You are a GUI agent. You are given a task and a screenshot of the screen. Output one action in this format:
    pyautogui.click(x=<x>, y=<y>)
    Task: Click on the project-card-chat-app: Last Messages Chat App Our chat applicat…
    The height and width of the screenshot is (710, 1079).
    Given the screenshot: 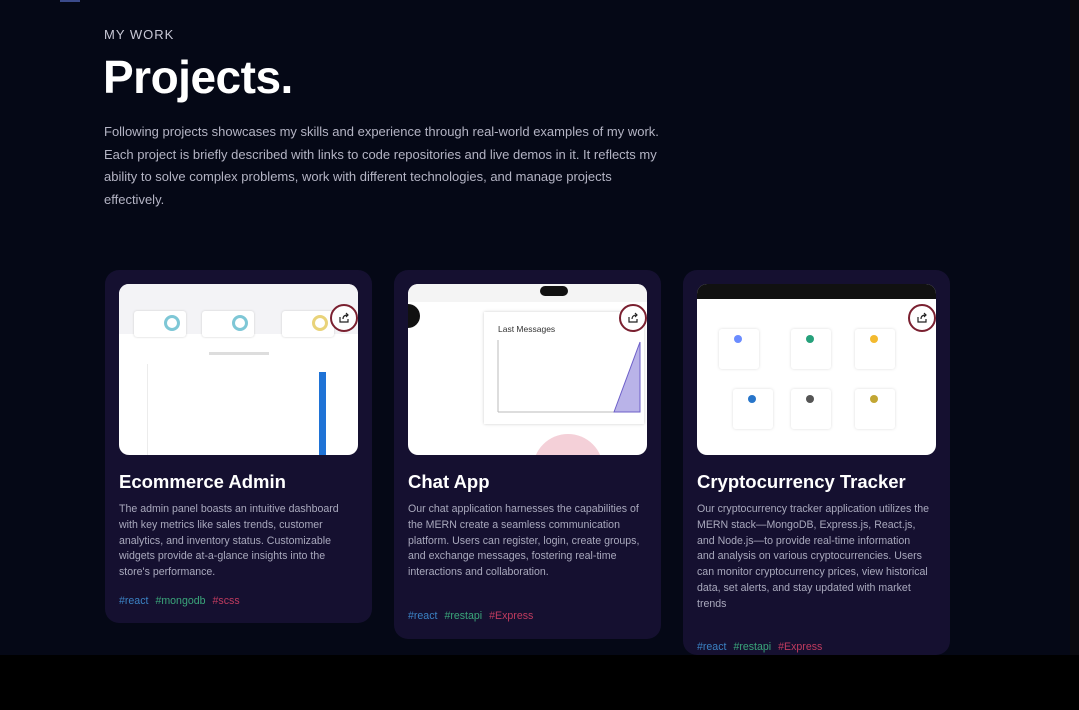 What is the action you would take?
    pyautogui.click(x=527, y=454)
    